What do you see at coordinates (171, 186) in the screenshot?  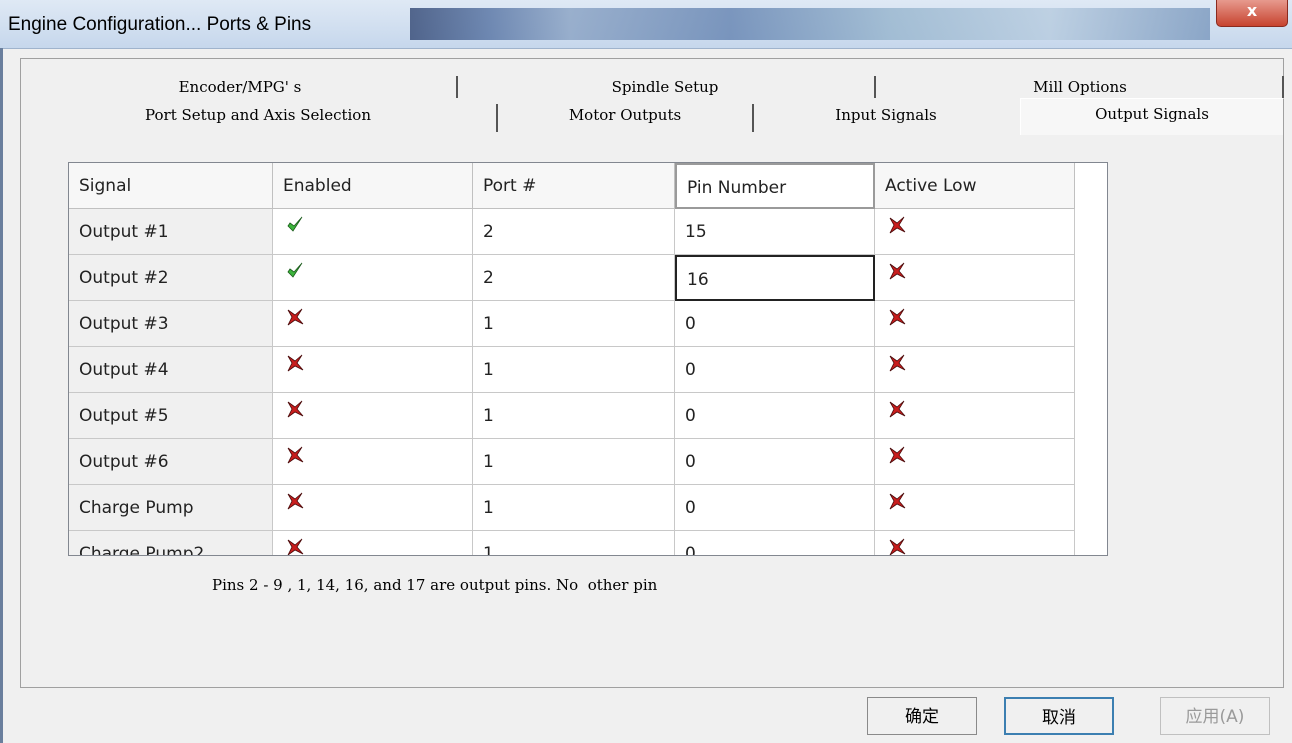 I see `column-header-signal: Signal` at bounding box center [171, 186].